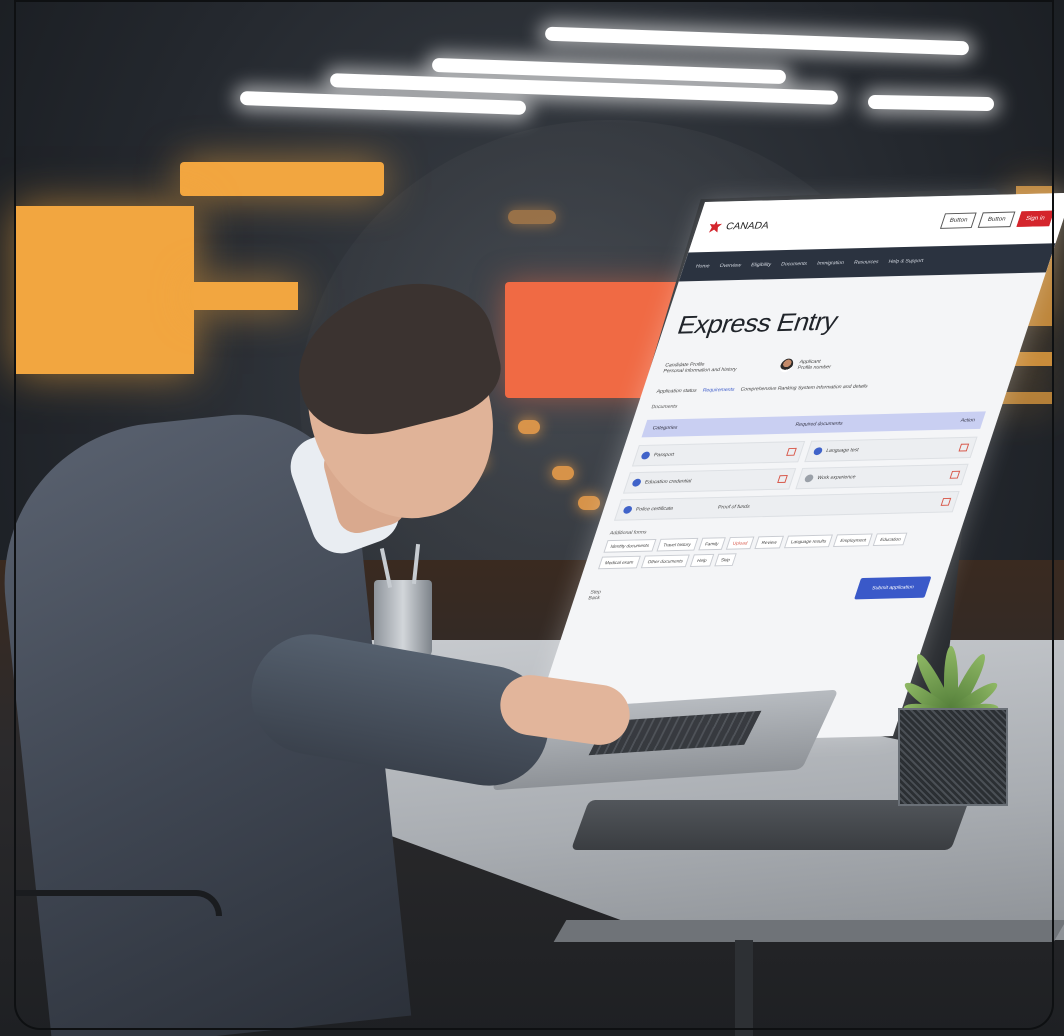 The image size is (1064, 1036). Describe the element at coordinates (836, 478) in the screenshot. I see `document-label: Work experience` at that location.